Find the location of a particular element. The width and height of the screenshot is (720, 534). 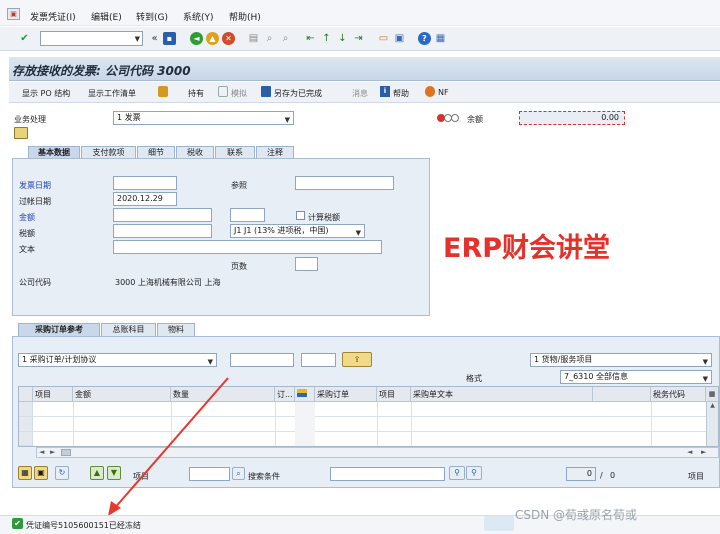

status-blur-block is located at coordinates (499, 523).